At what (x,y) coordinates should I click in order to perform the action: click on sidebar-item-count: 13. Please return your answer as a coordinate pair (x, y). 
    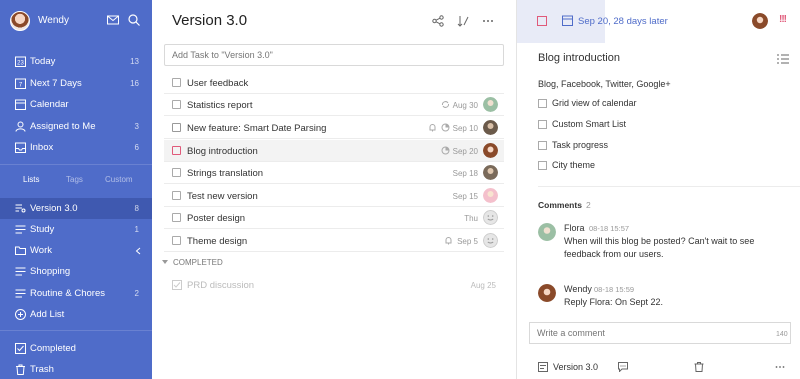
    Looking at the image, I should click on (134, 61).